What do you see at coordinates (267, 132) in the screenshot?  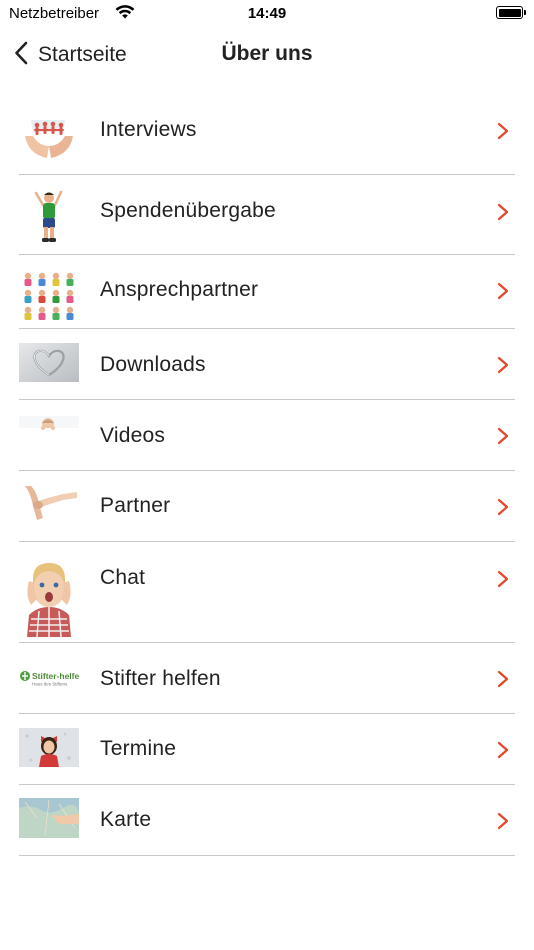 I see `menu-item-interviews: Interviews` at bounding box center [267, 132].